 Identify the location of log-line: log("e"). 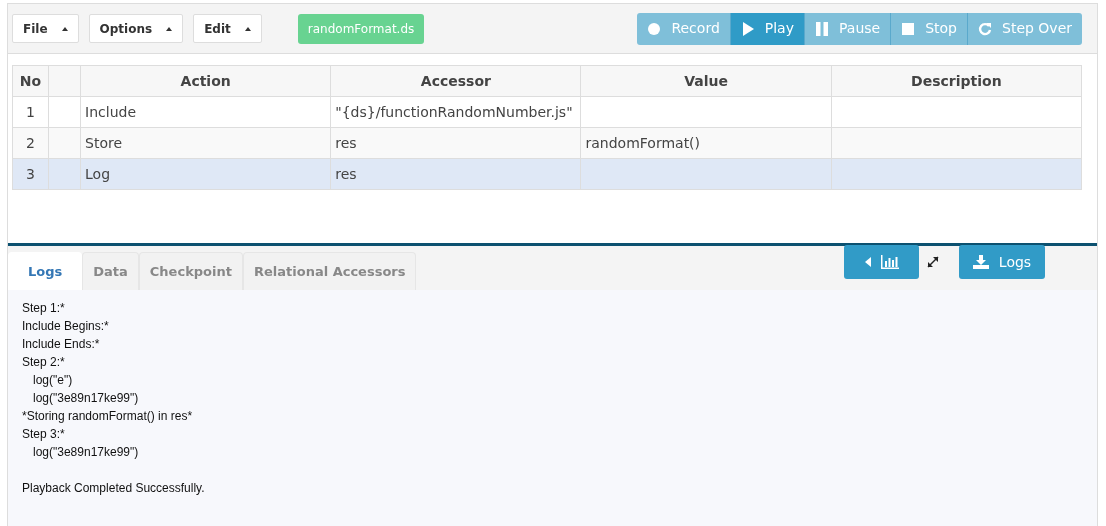
(53, 380).